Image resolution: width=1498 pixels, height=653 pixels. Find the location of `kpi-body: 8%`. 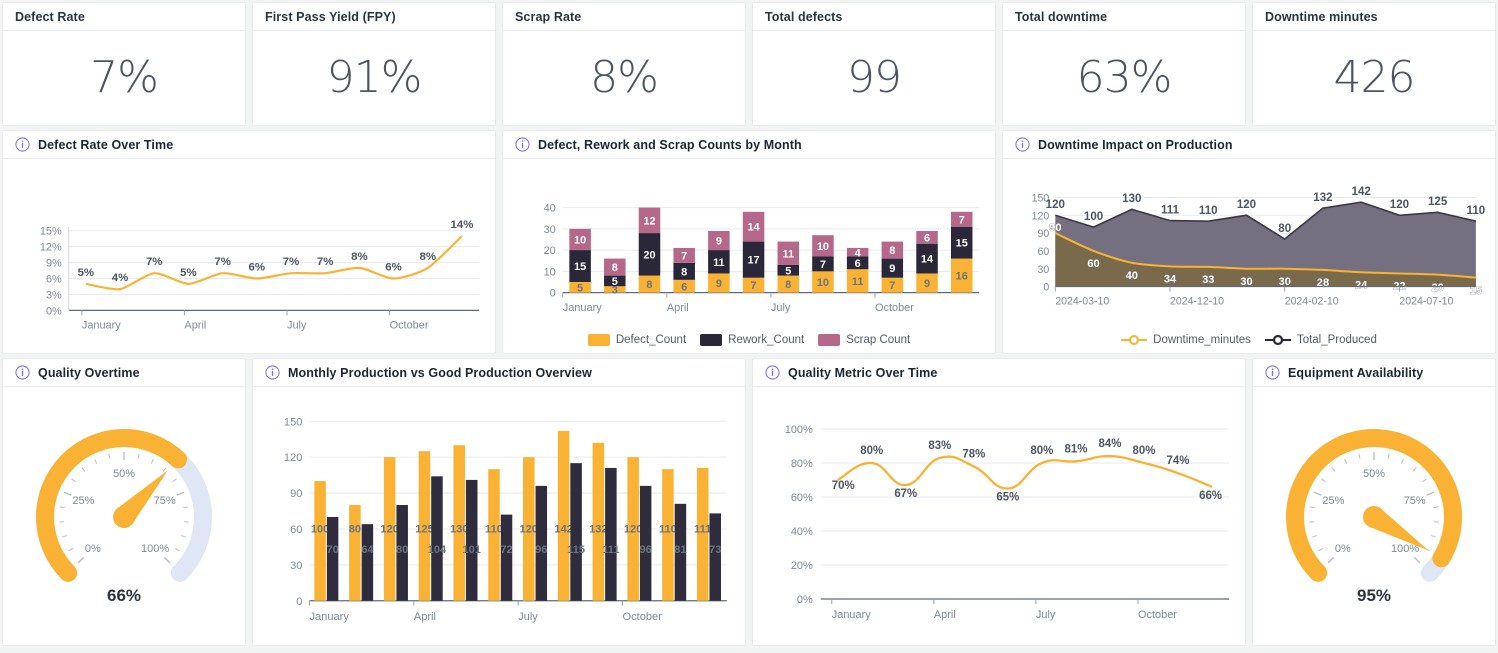

kpi-body: 8% is located at coordinates (624, 78).